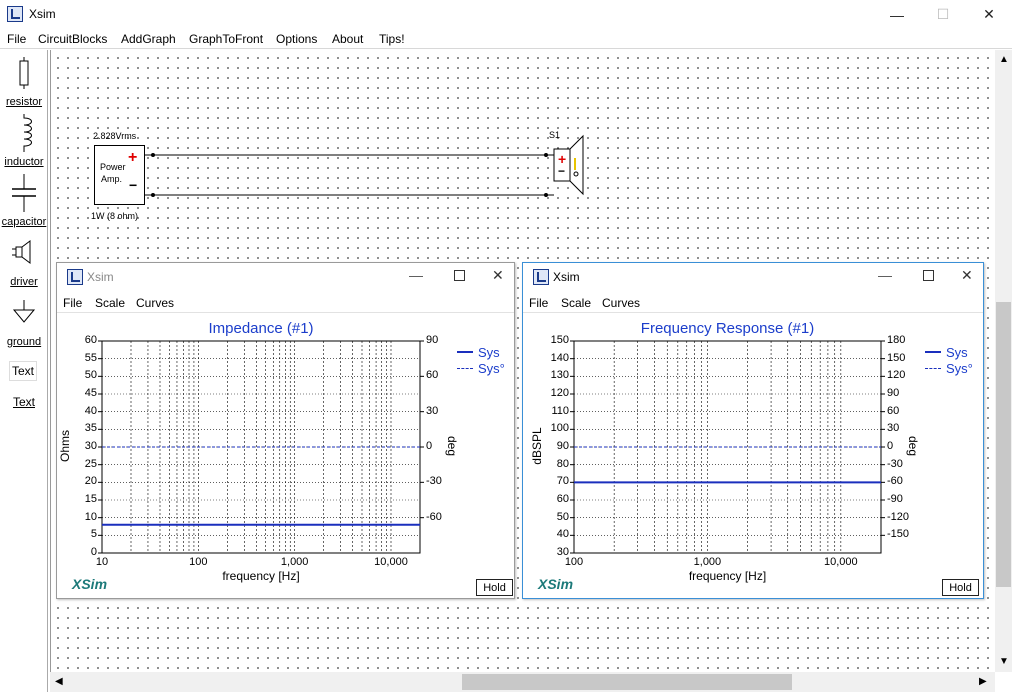 This screenshot has width=1012, height=692. What do you see at coordinates (559, 357) in the screenshot?
I see `y-tick-label: 140` at bounding box center [559, 357].